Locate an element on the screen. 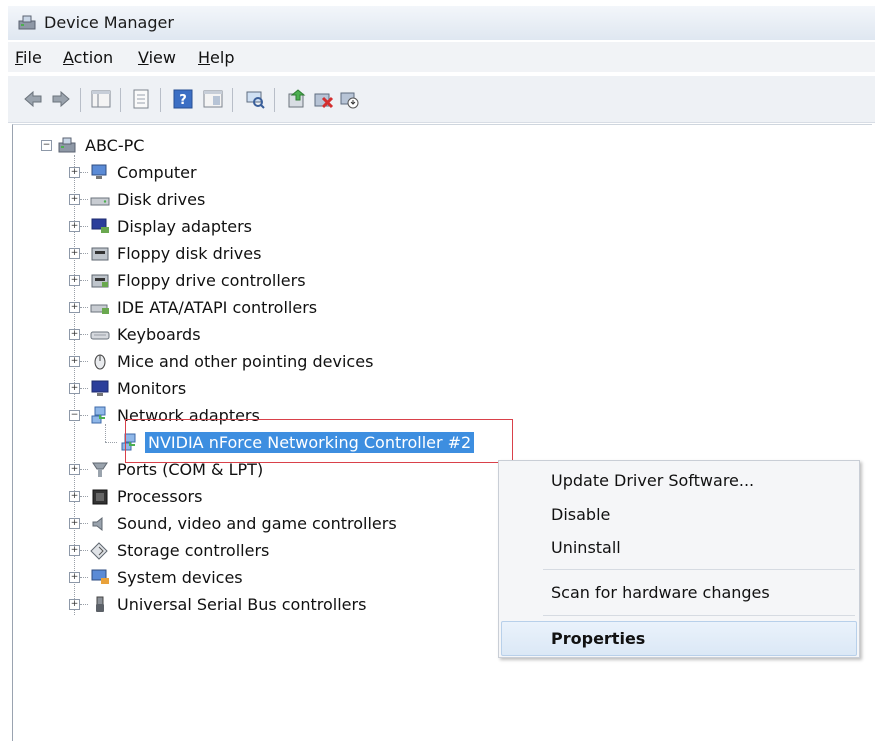 The width and height of the screenshot is (875, 741). uninstall-icon is located at coordinates (323, 99).